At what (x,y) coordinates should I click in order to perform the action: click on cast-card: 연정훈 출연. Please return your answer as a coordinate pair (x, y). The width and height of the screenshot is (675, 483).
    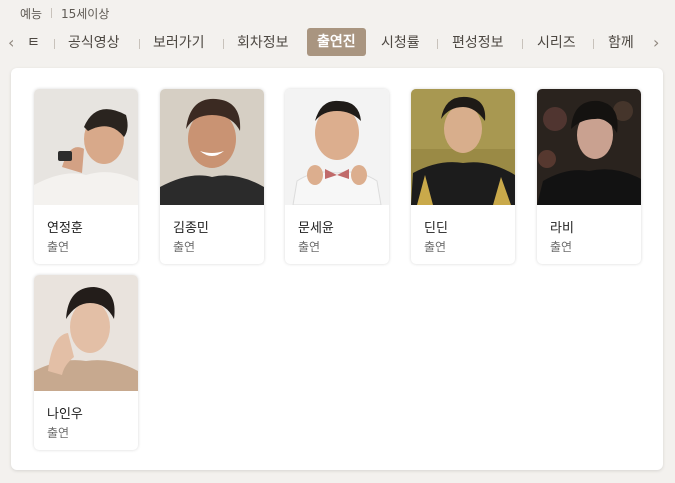
    Looking at the image, I should click on (86, 176).